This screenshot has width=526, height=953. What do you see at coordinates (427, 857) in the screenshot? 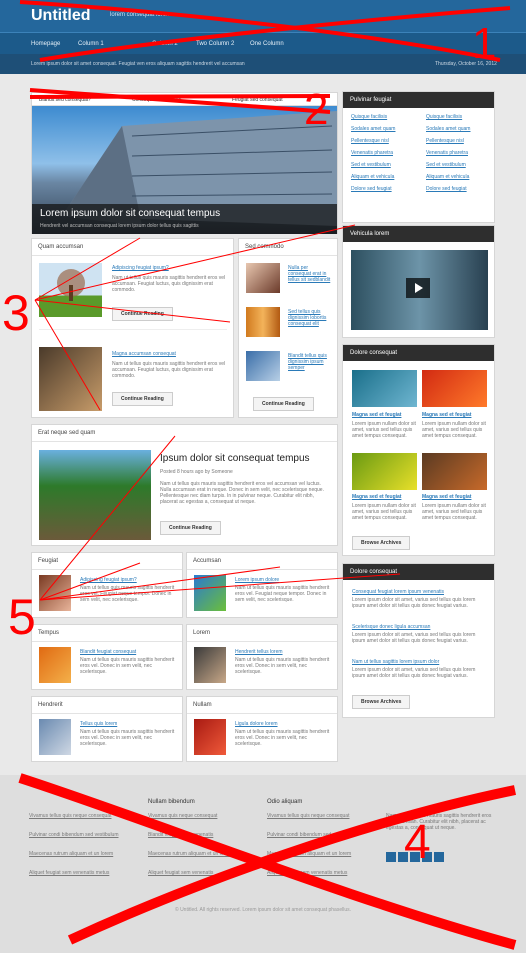
I see `rss-icon` at bounding box center [427, 857].